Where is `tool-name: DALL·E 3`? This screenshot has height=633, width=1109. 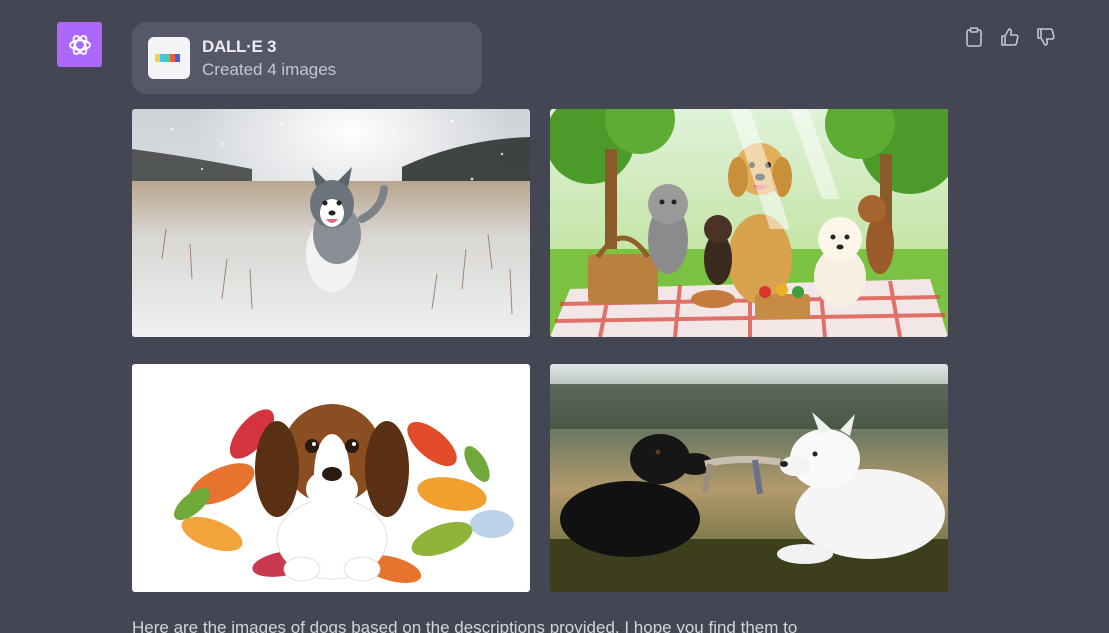 tool-name: DALL·E 3 is located at coordinates (239, 46).